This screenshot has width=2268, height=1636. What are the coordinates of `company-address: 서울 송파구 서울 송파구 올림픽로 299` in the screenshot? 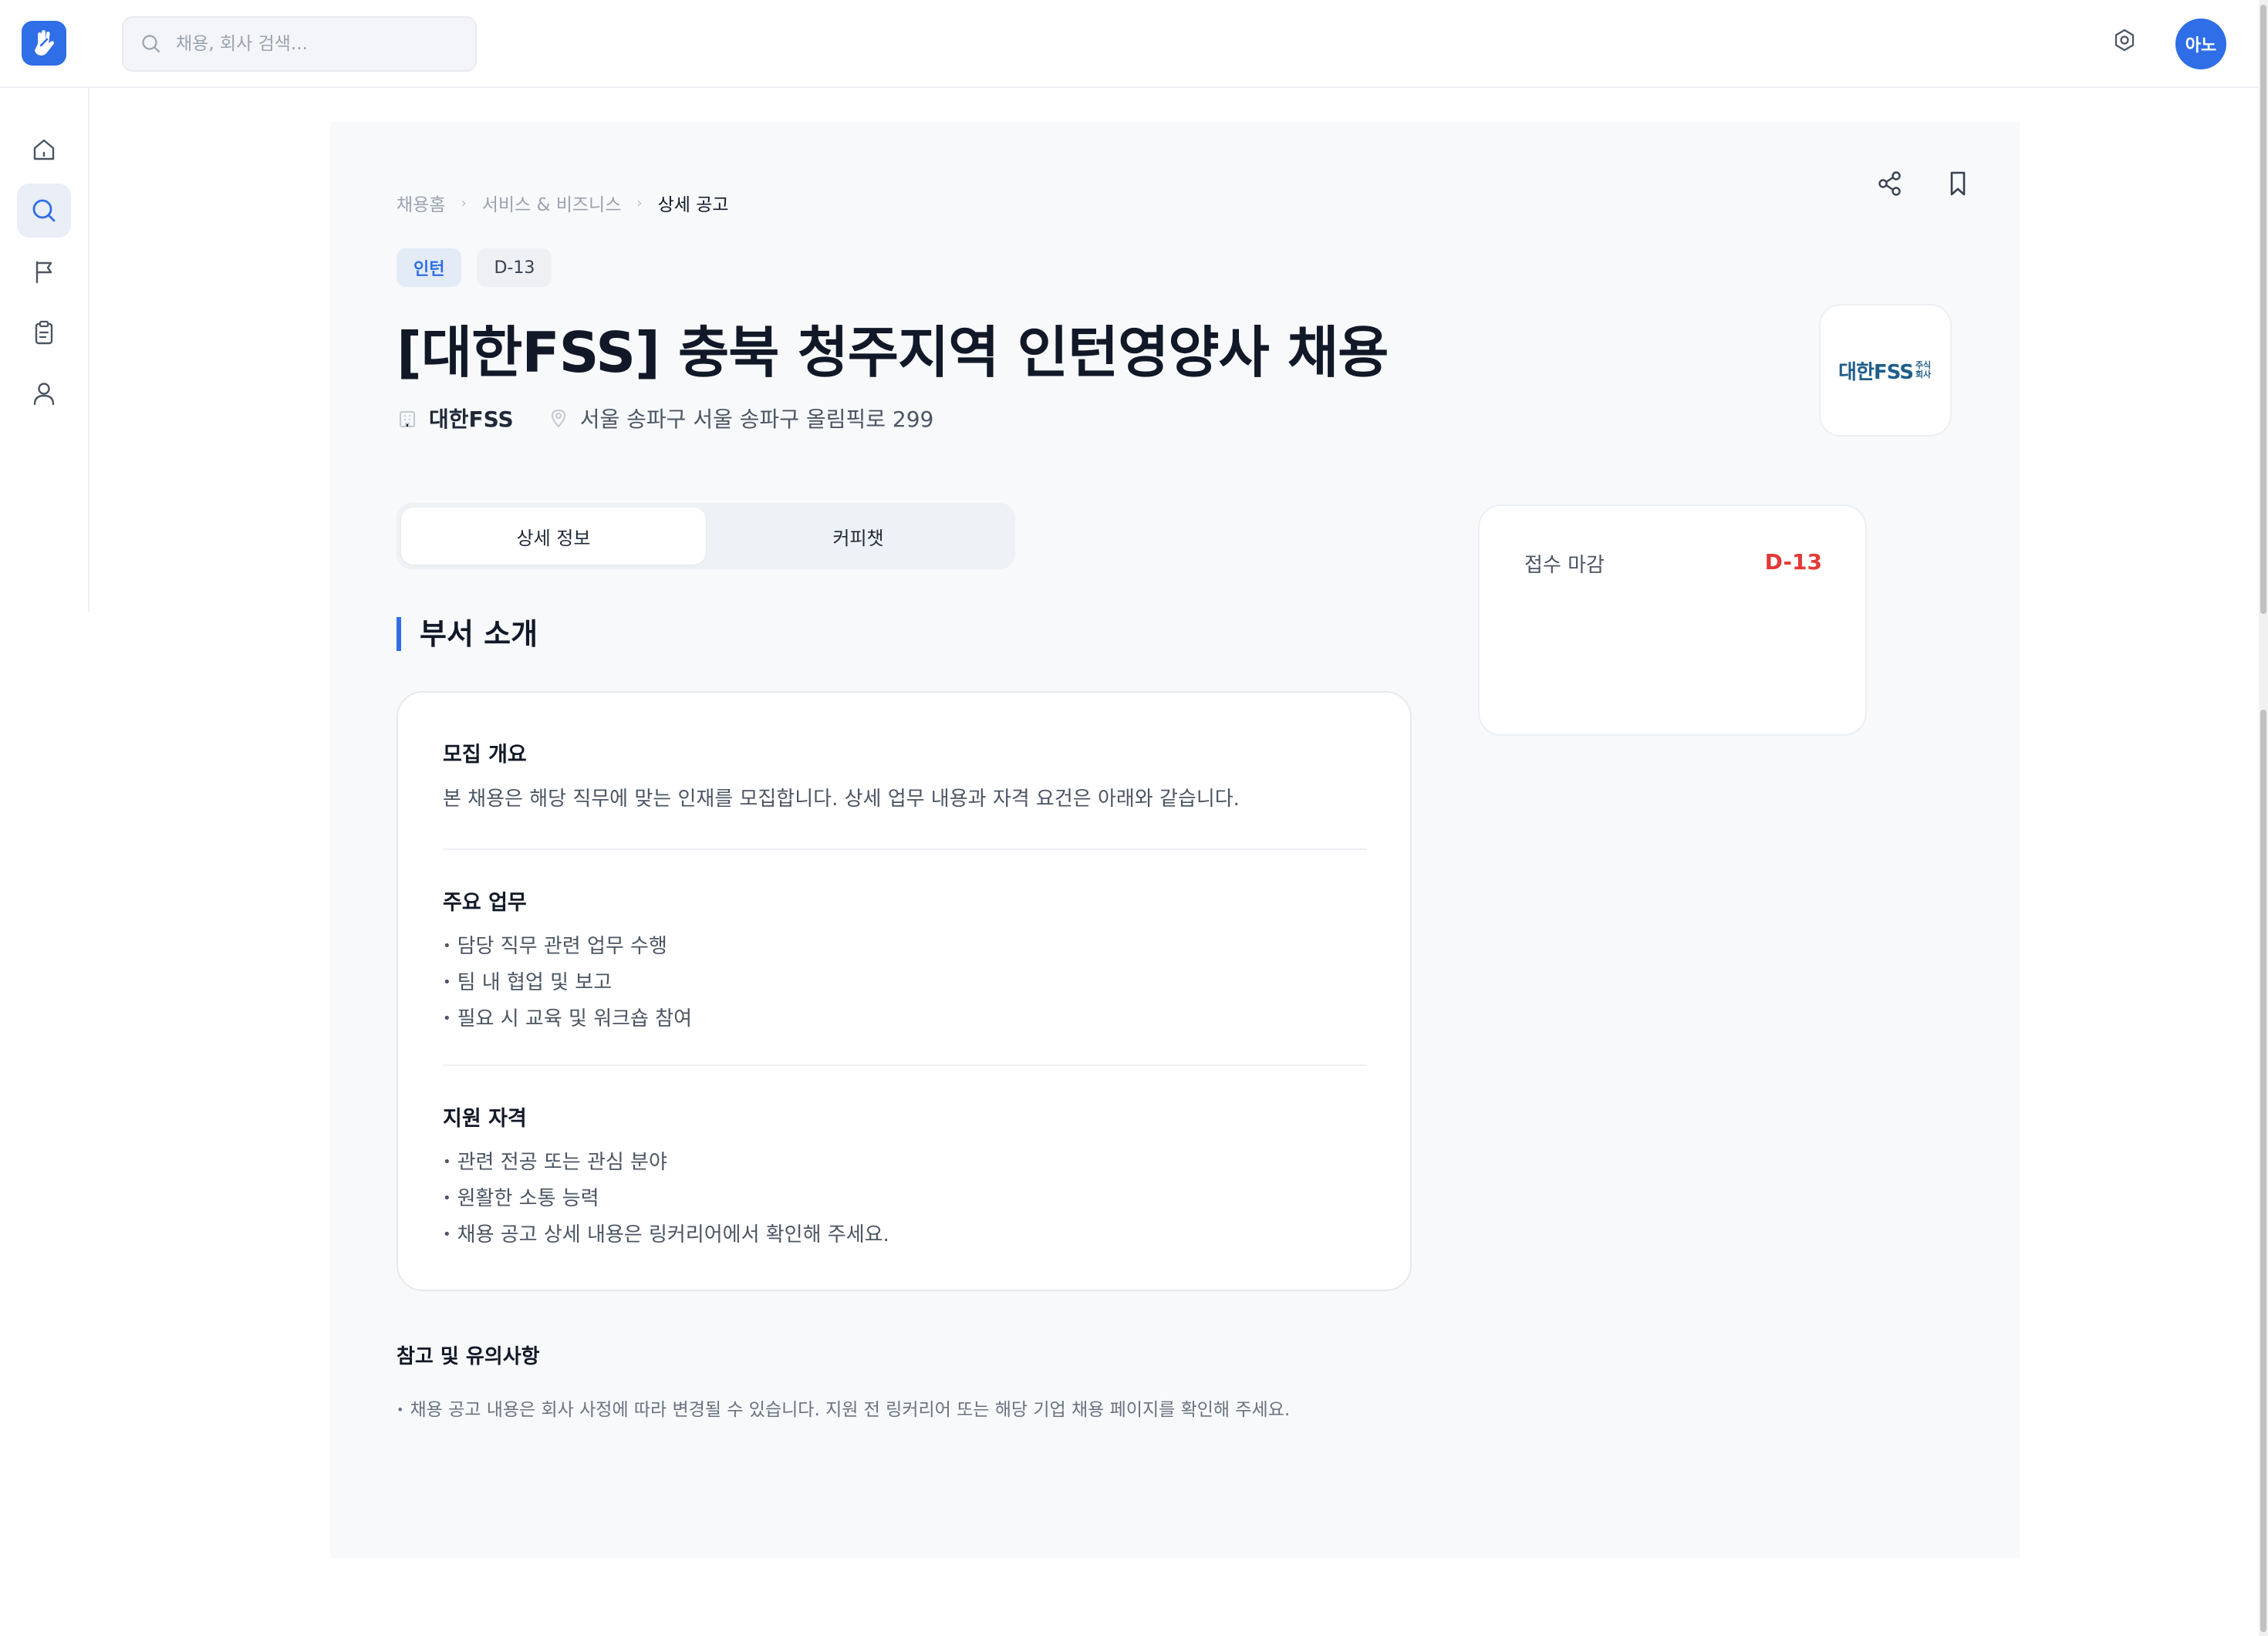 It's located at (756, 419).